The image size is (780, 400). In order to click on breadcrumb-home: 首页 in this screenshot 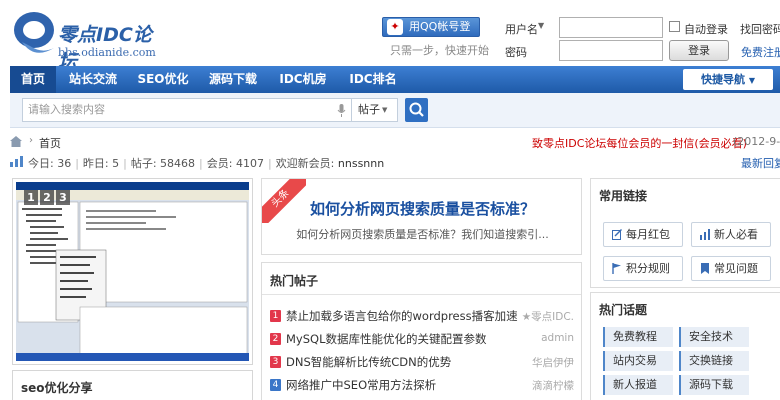, I will do `click(50, 143)`.